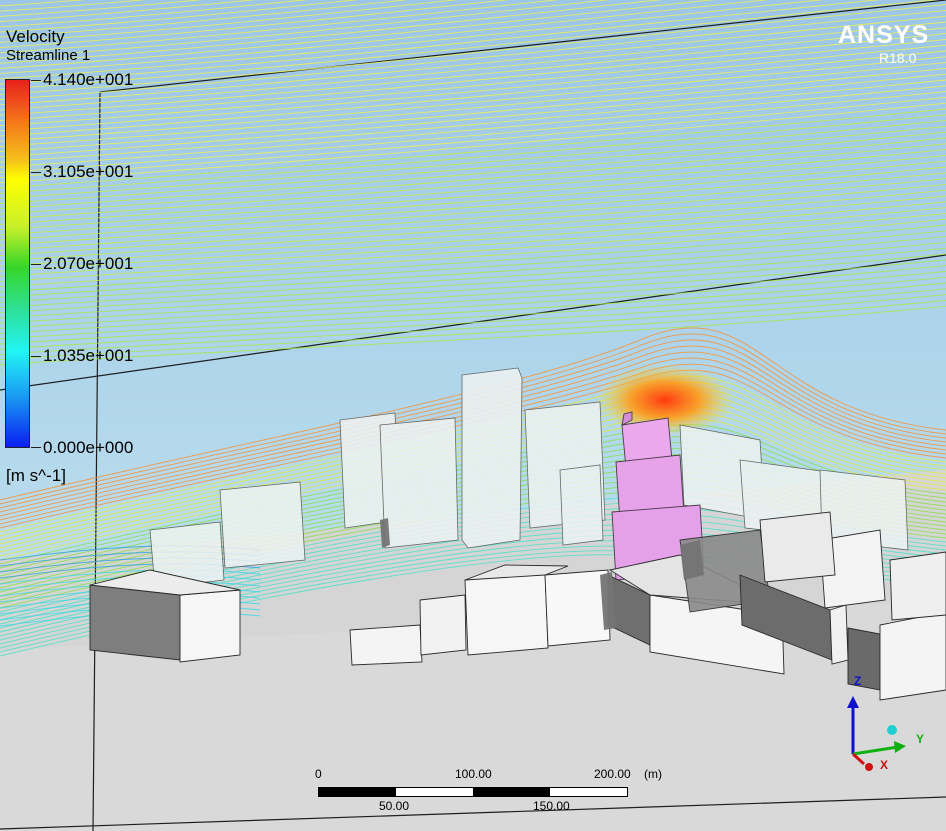  What do you see at coordinates (898, 58) in the screenshot?
I see `version-label: R18.0` at bounding box center [898, 58].